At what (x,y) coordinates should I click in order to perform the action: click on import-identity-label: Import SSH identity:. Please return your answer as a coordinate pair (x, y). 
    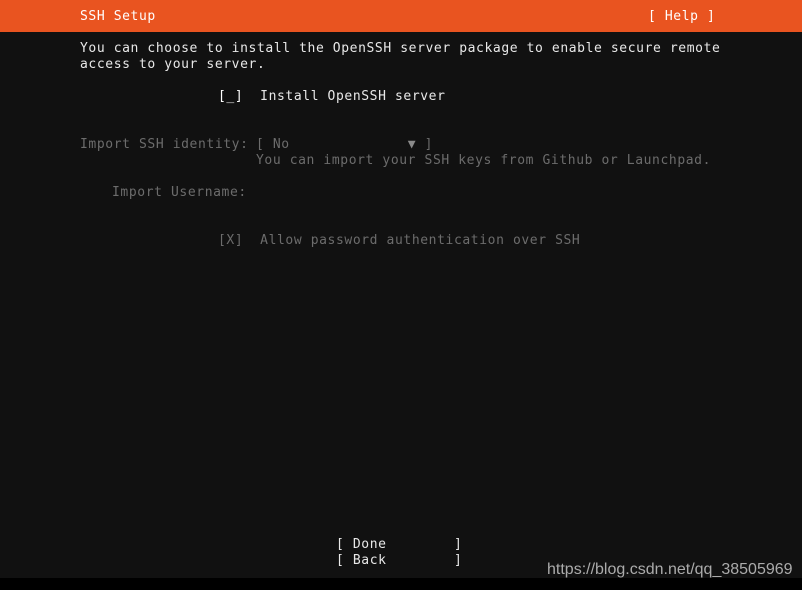
    Looking at the image, I should click on (164, 144).